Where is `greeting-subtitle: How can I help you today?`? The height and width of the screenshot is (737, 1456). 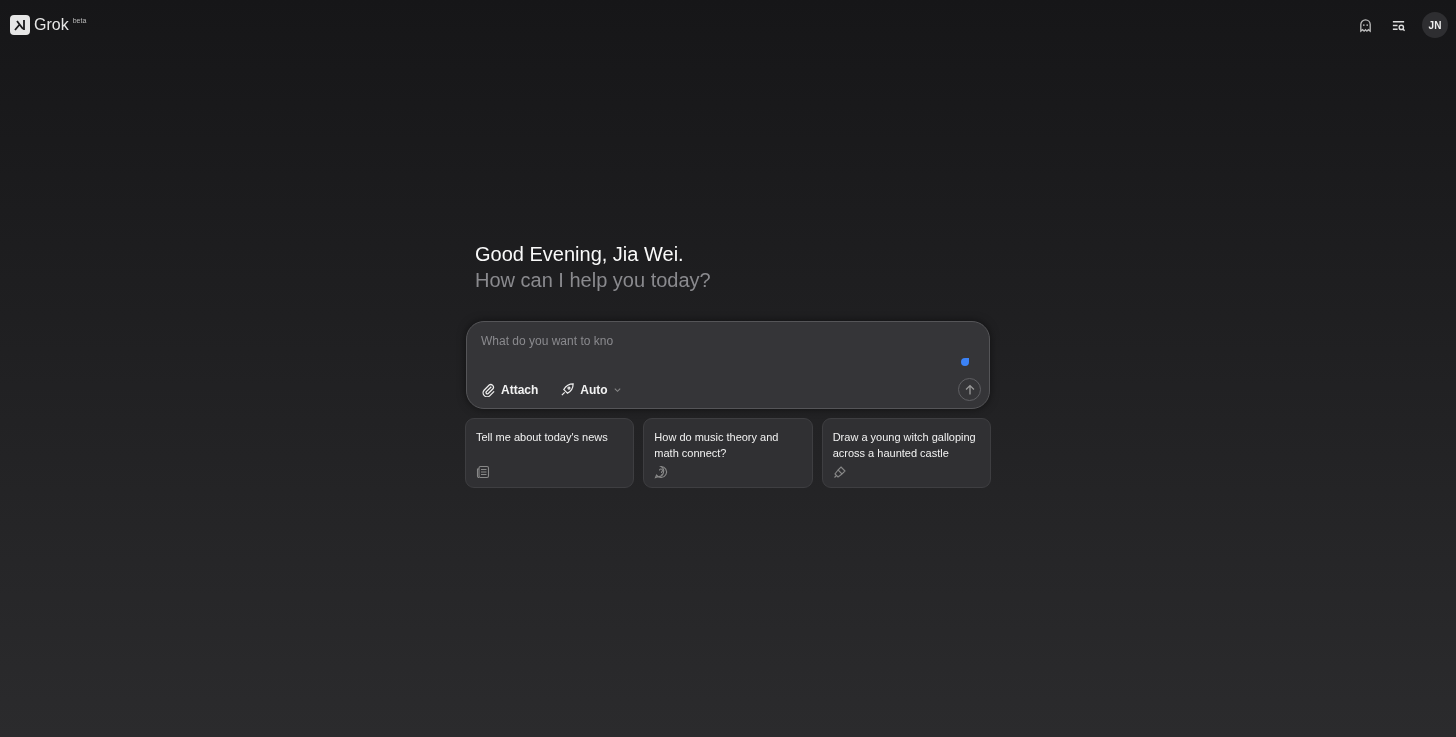
greeting-subtitle: How can I help you today? is located at coordinates (593, 280).